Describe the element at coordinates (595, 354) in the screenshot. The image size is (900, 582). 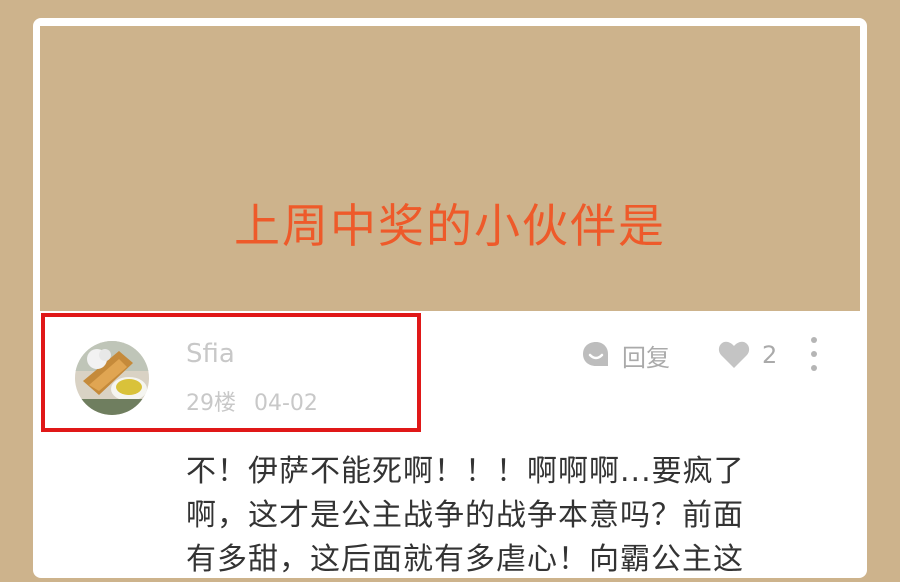
I see `reply-icon` at that location.